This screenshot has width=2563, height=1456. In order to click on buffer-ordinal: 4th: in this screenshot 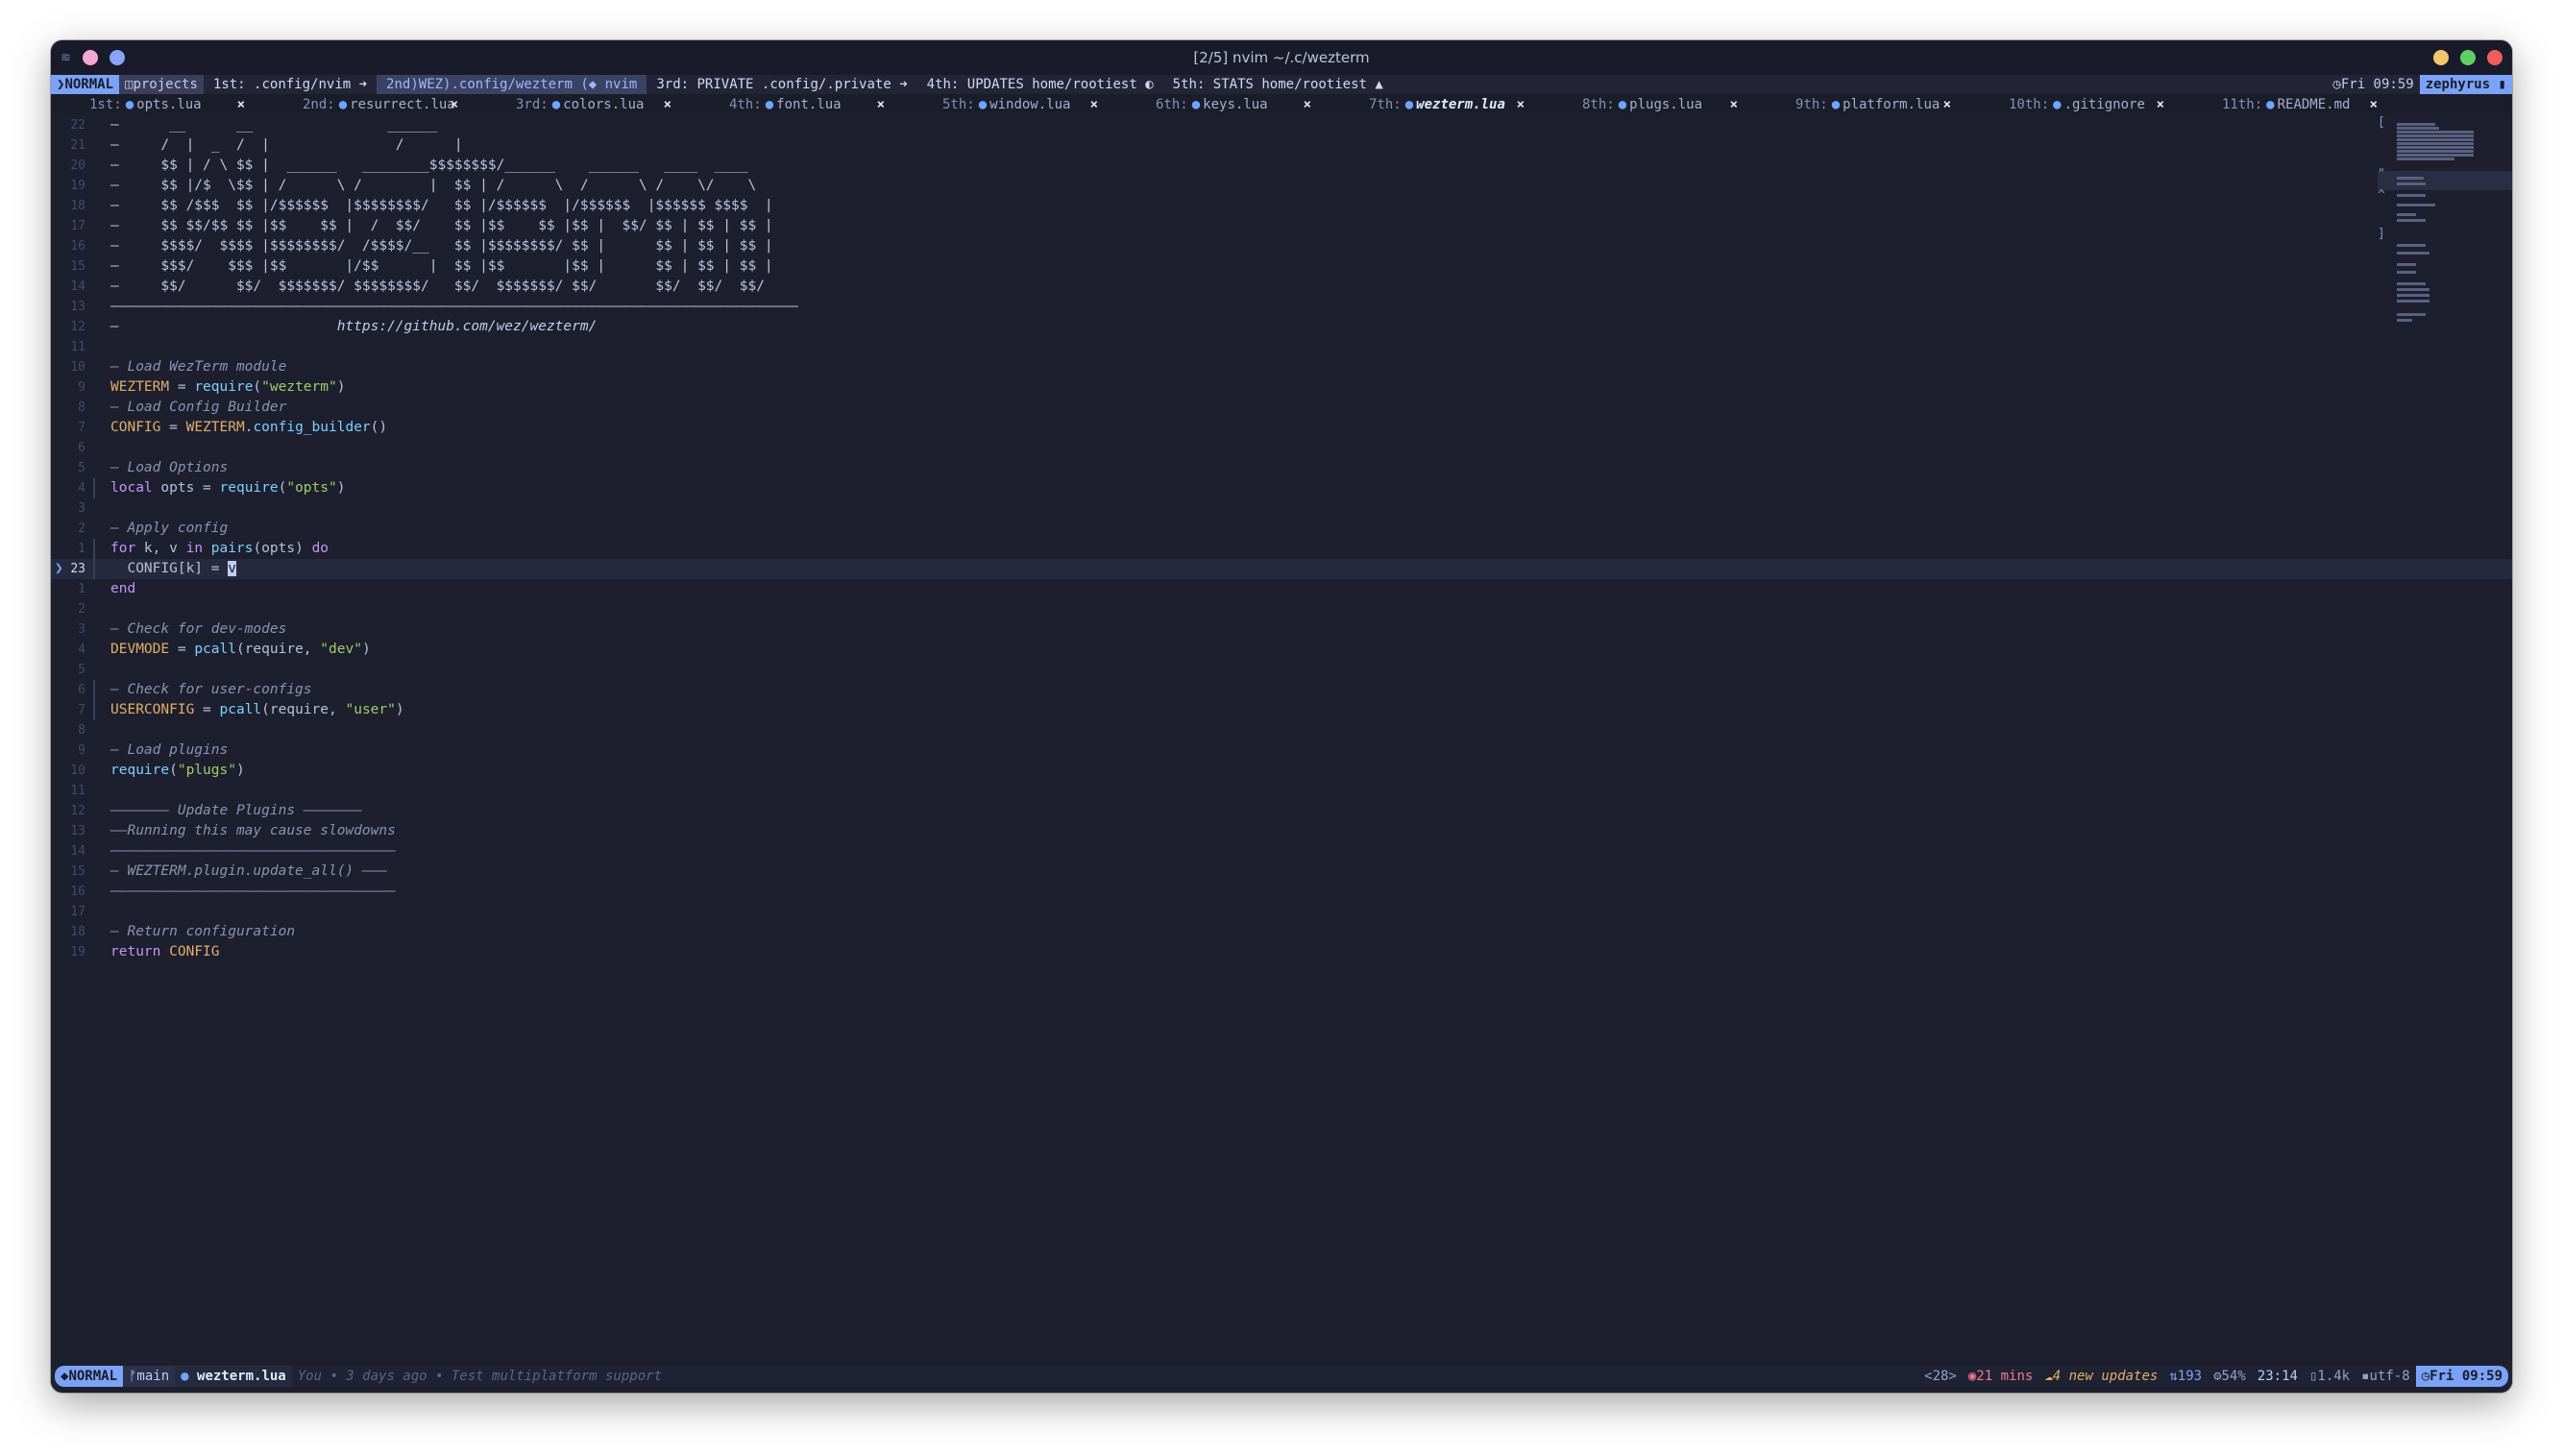, I will do `click(745, 104)`.